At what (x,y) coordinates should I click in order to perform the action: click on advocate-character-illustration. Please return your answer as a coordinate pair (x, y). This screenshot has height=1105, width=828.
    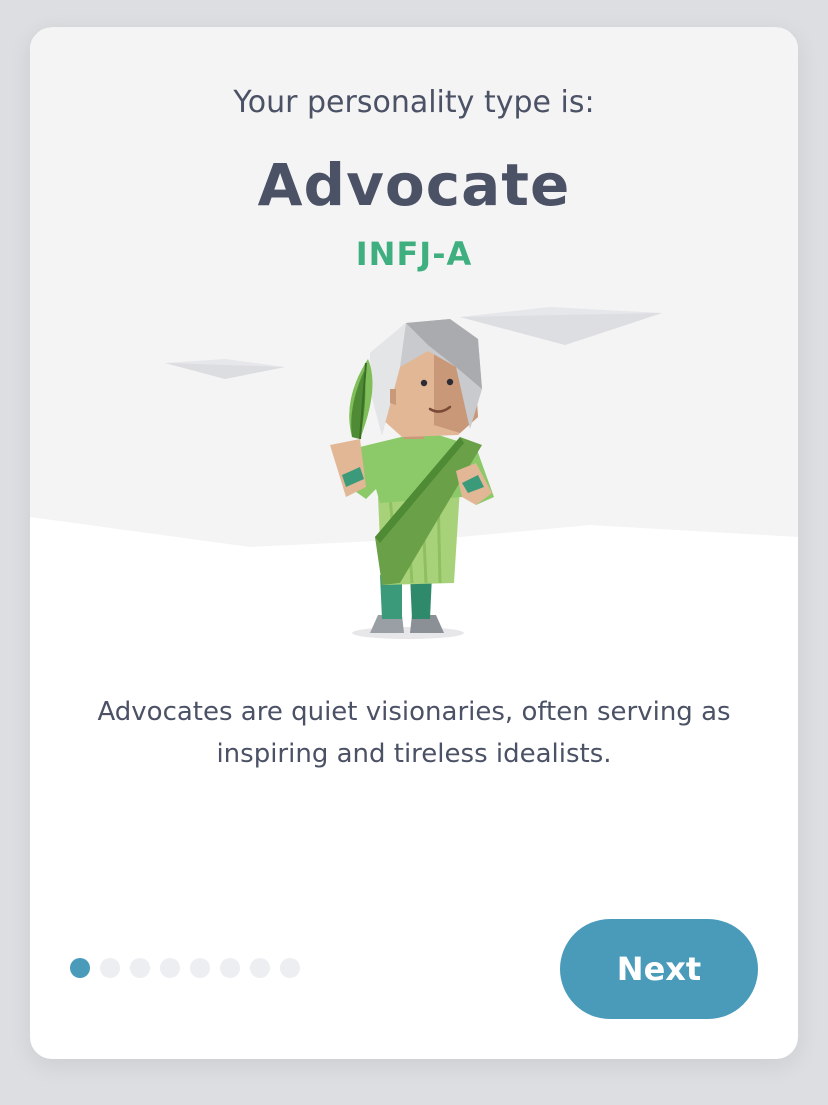
    Looking at the image, I should click on (412, 479).